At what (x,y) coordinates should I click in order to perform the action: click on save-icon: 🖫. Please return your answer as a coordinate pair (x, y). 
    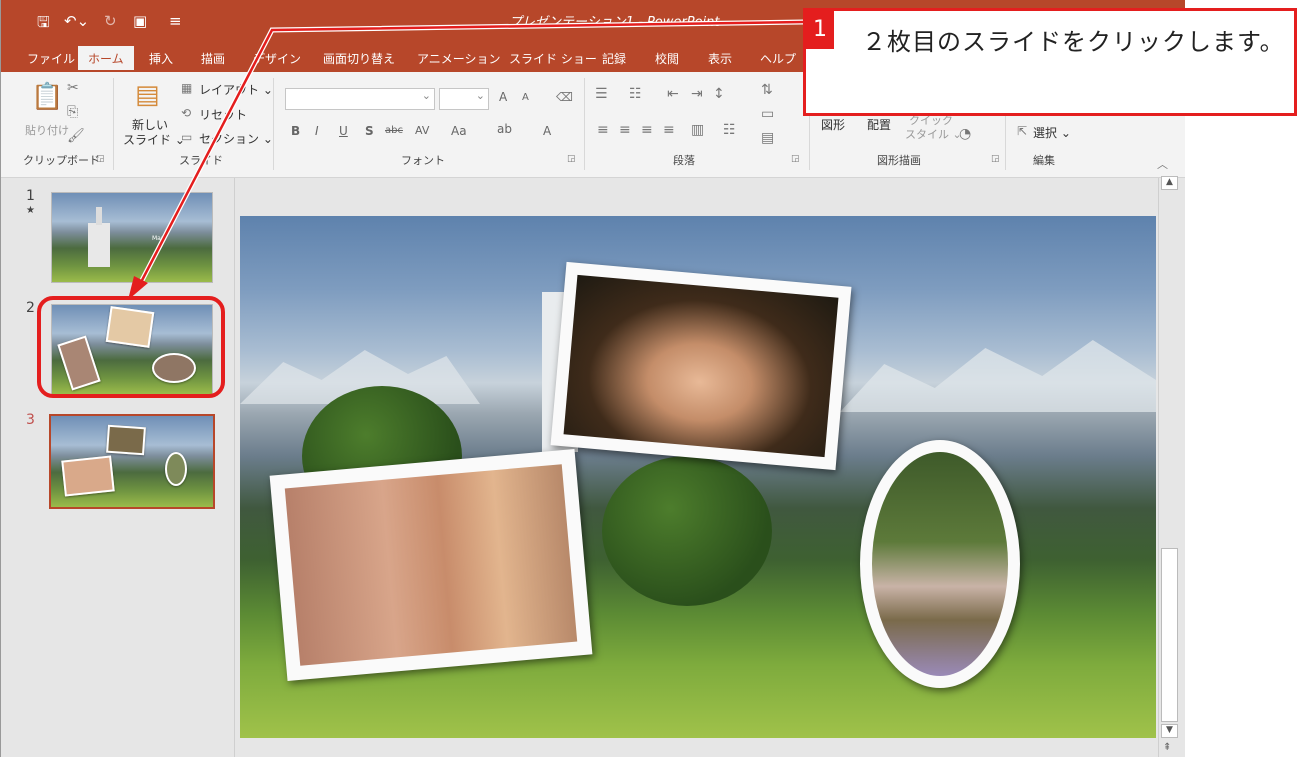
    Looking at the image, I should click on (43, 24).